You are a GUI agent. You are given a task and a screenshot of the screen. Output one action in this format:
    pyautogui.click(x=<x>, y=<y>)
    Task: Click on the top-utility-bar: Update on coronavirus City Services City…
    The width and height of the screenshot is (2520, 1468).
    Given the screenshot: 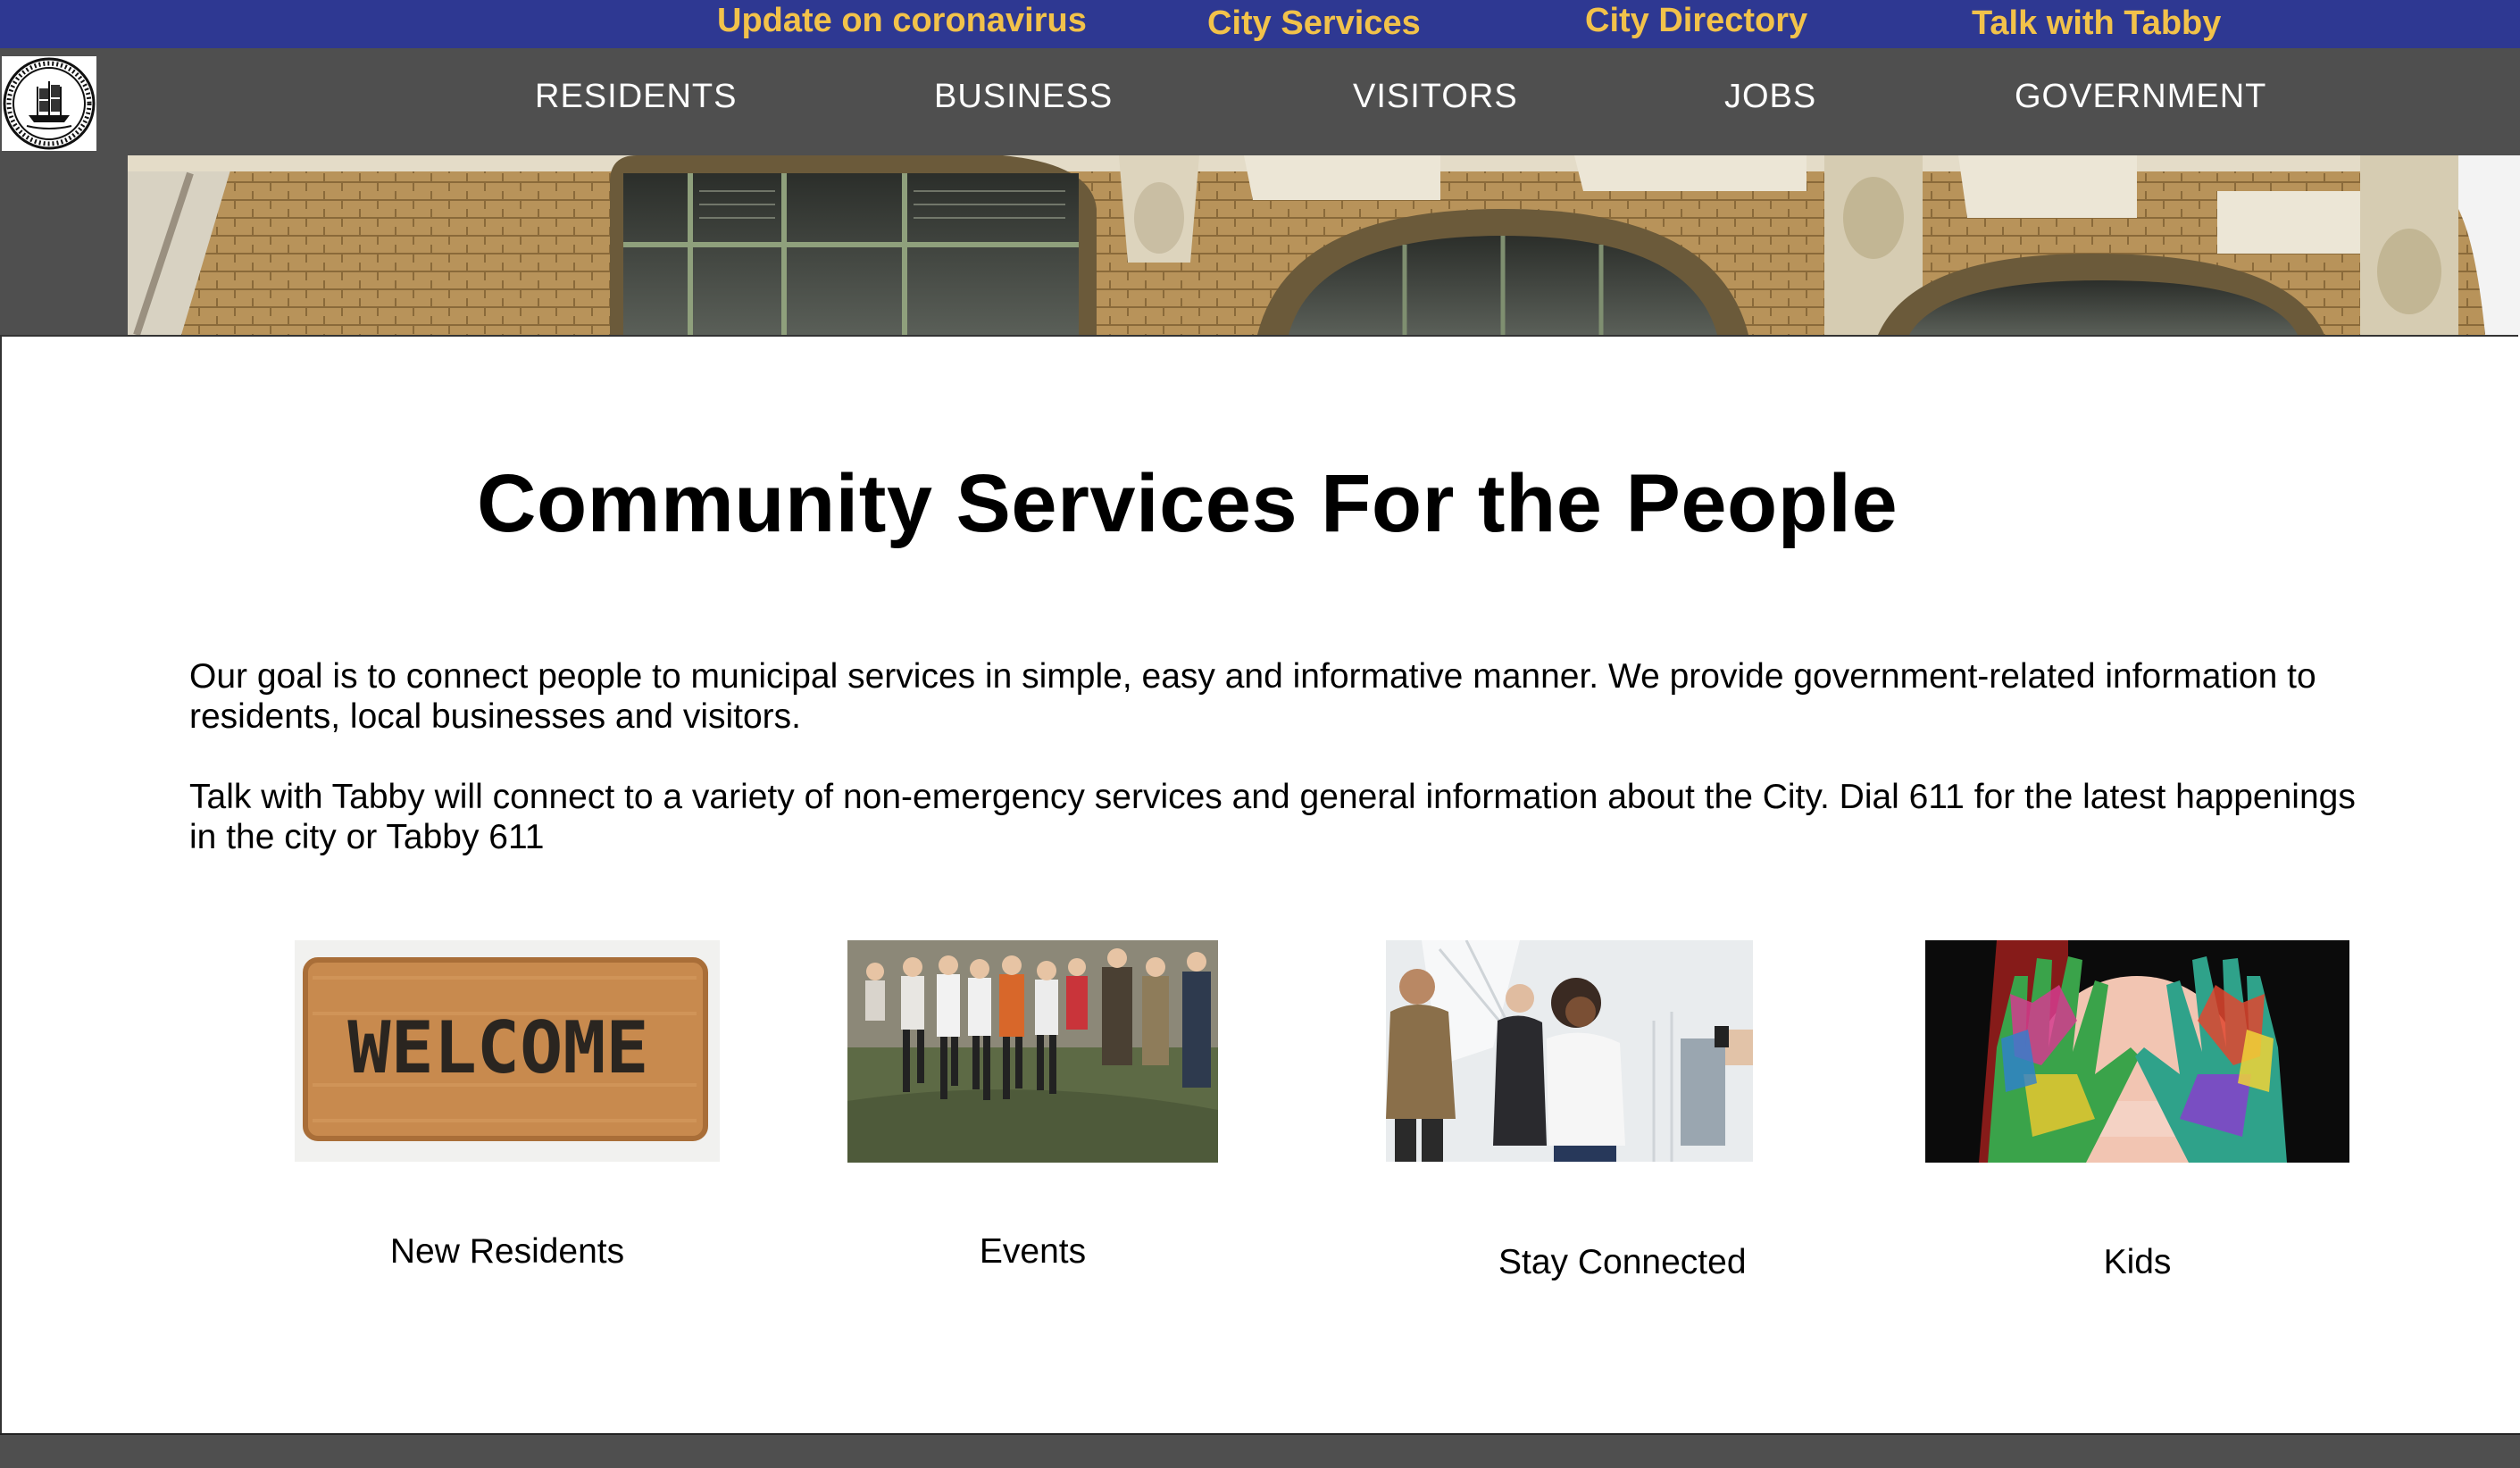 What is the action you would take?
    pyautogui.click(x=1260, y=24)
    